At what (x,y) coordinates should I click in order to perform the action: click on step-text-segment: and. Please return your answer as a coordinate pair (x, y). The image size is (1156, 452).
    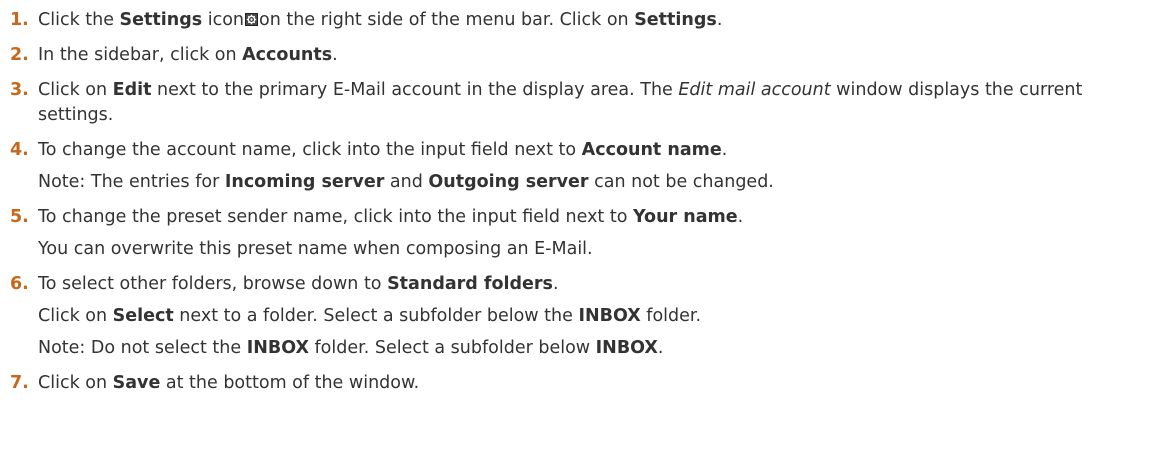
    Looking at the image, I should click on (406, 182).